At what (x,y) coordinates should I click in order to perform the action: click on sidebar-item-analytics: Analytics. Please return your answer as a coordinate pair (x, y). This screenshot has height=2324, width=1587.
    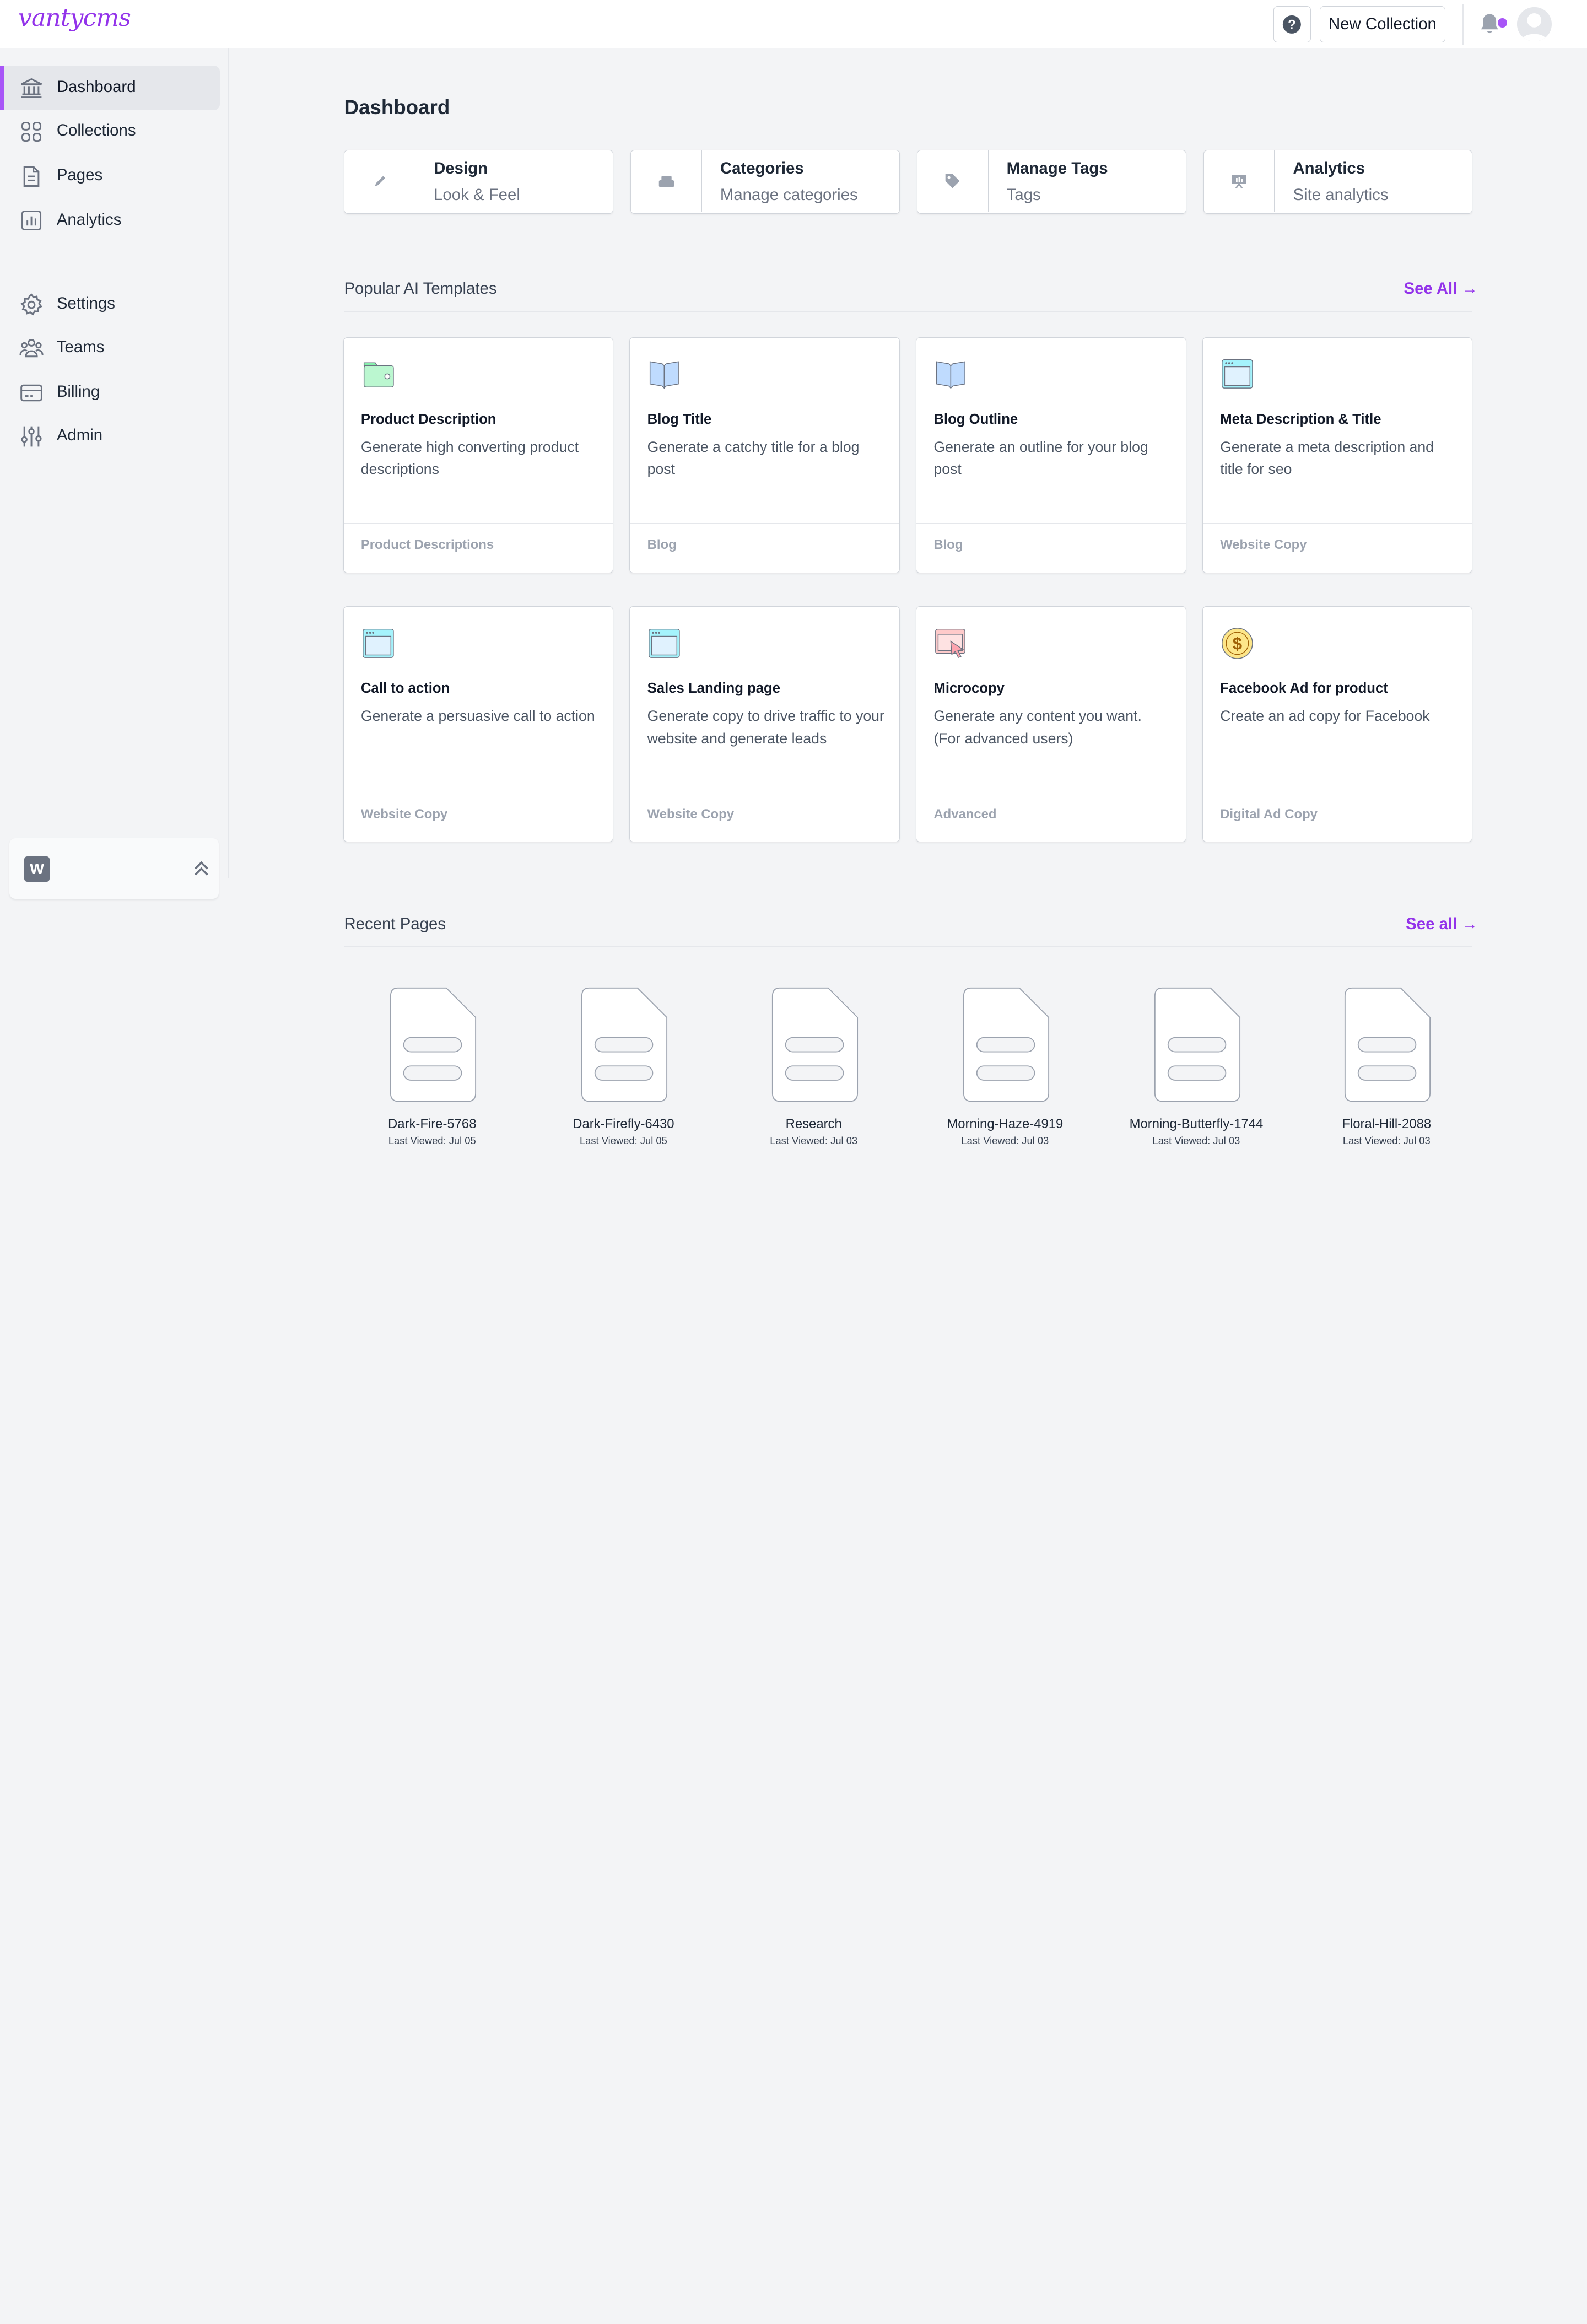
    Looking at the image, I should click on (110, 220).